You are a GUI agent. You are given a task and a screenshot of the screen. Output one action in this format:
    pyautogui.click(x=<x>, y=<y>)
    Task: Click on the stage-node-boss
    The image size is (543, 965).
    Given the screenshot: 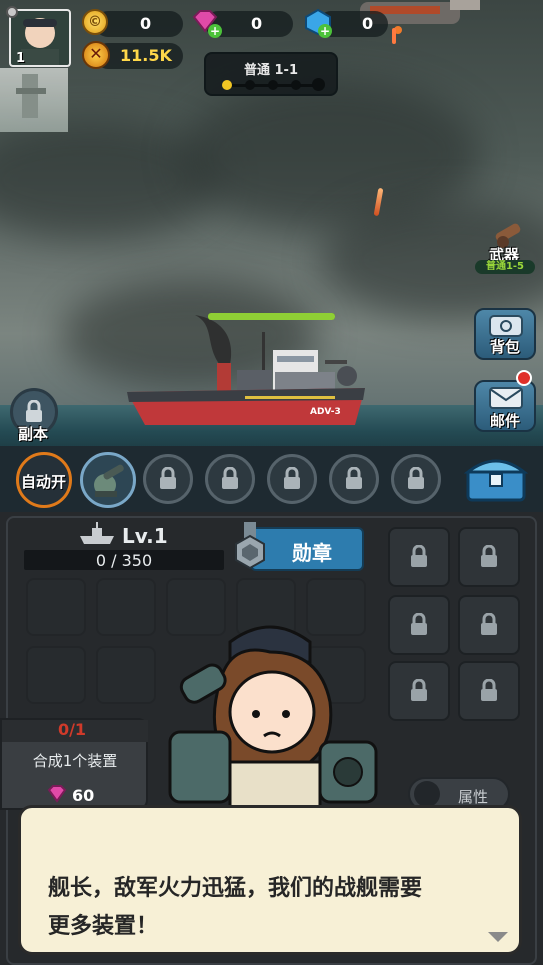 What is the action you would take?
    pyautogui.click(x=318, y=84)
    